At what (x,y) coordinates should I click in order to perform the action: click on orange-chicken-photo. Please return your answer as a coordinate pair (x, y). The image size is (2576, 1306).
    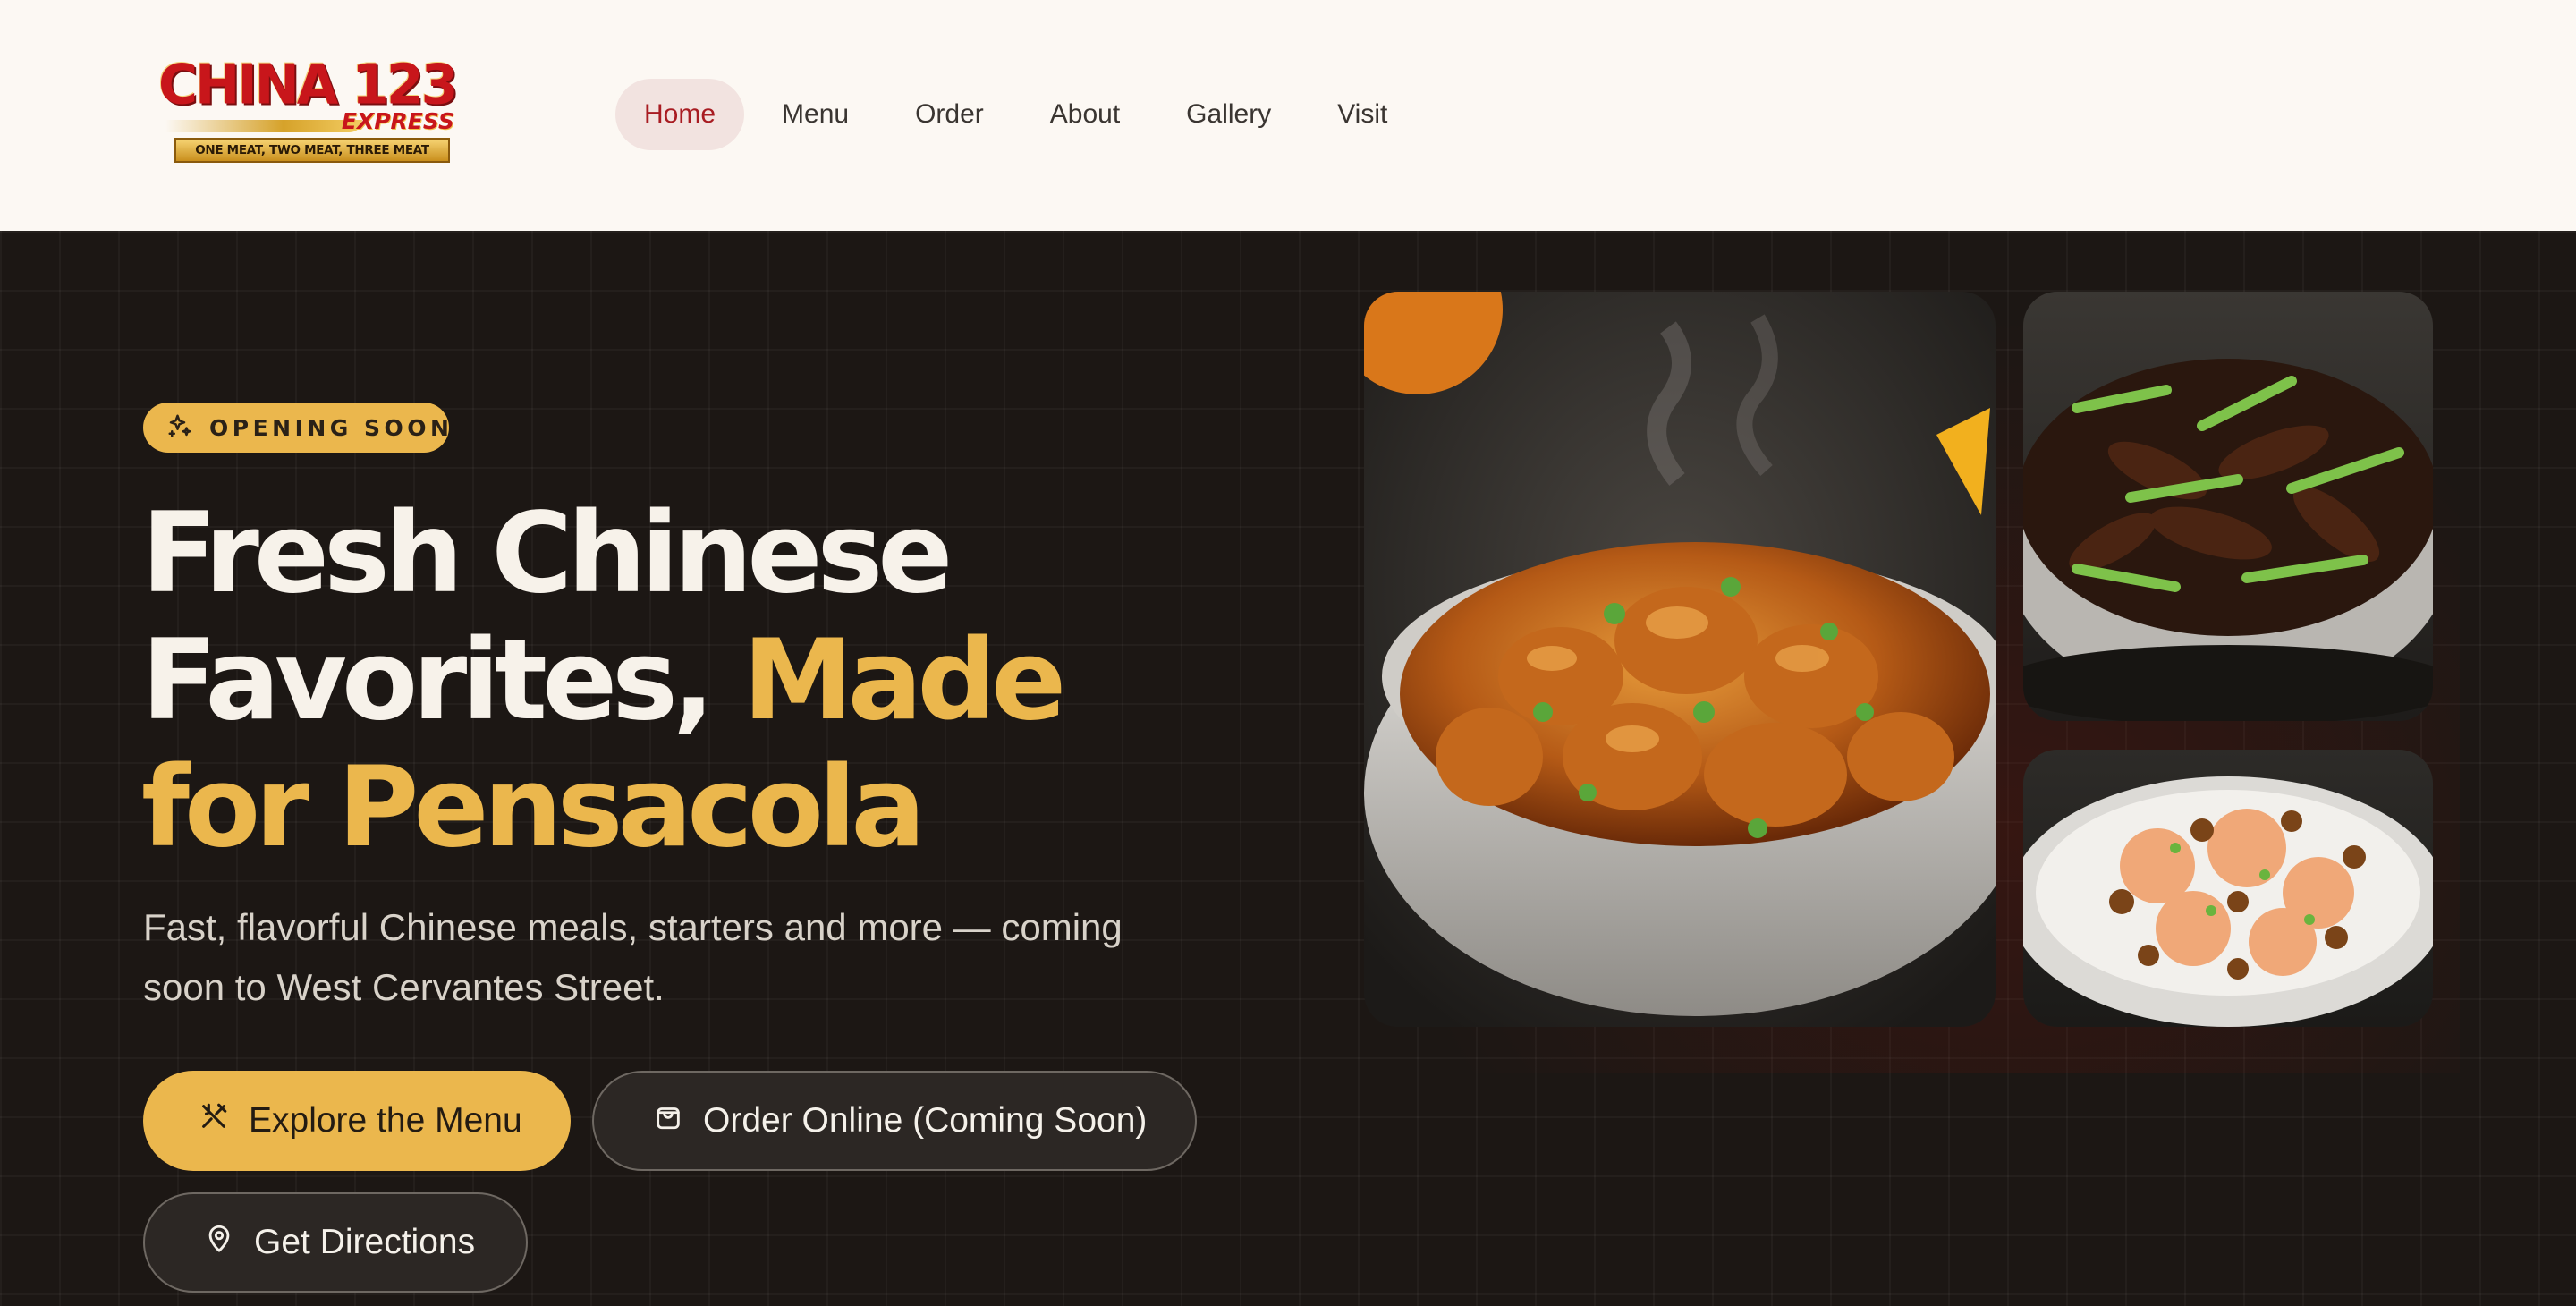
    Looking at the image, I should click on (1680, 660).